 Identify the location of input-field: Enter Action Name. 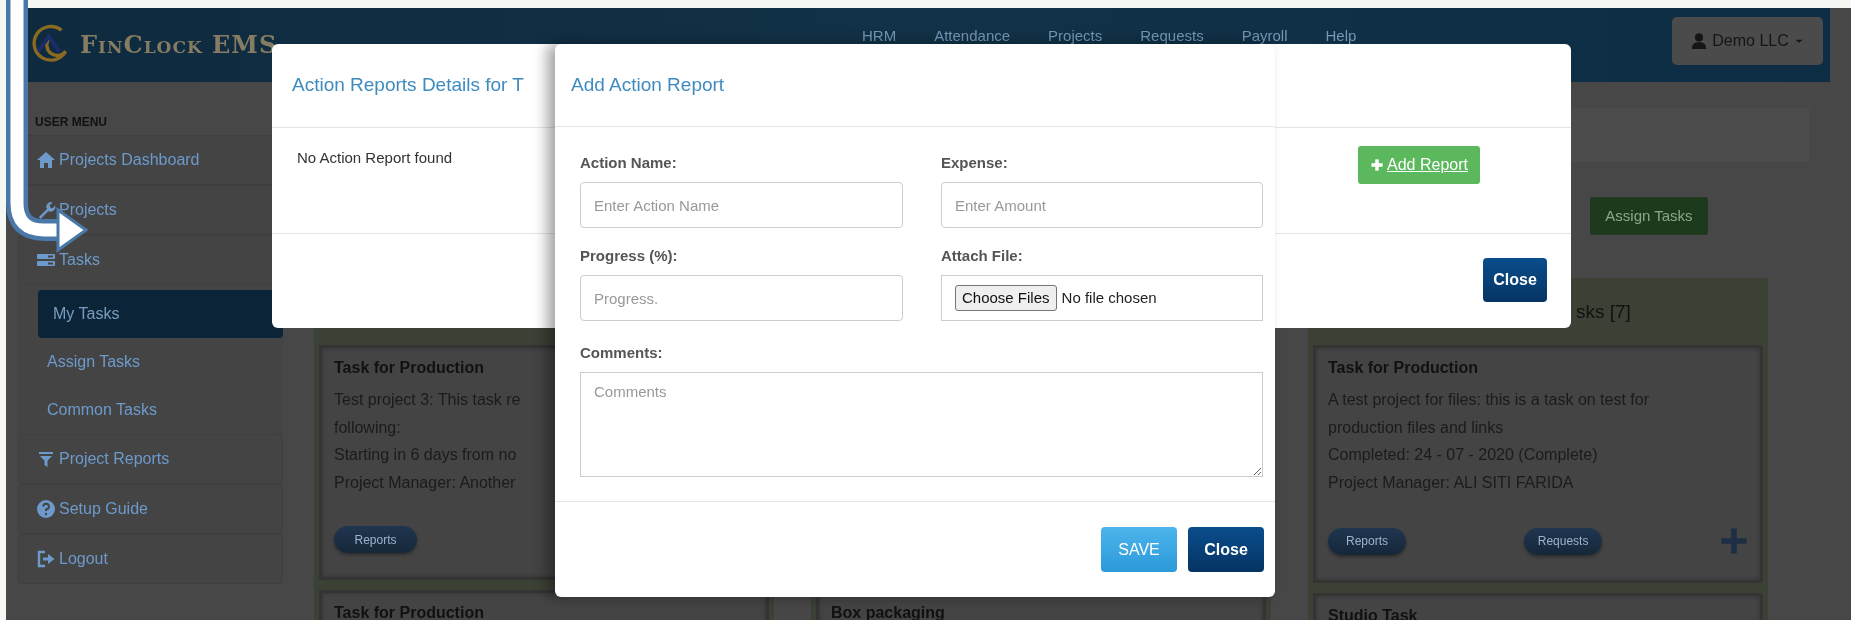
(741, 205).